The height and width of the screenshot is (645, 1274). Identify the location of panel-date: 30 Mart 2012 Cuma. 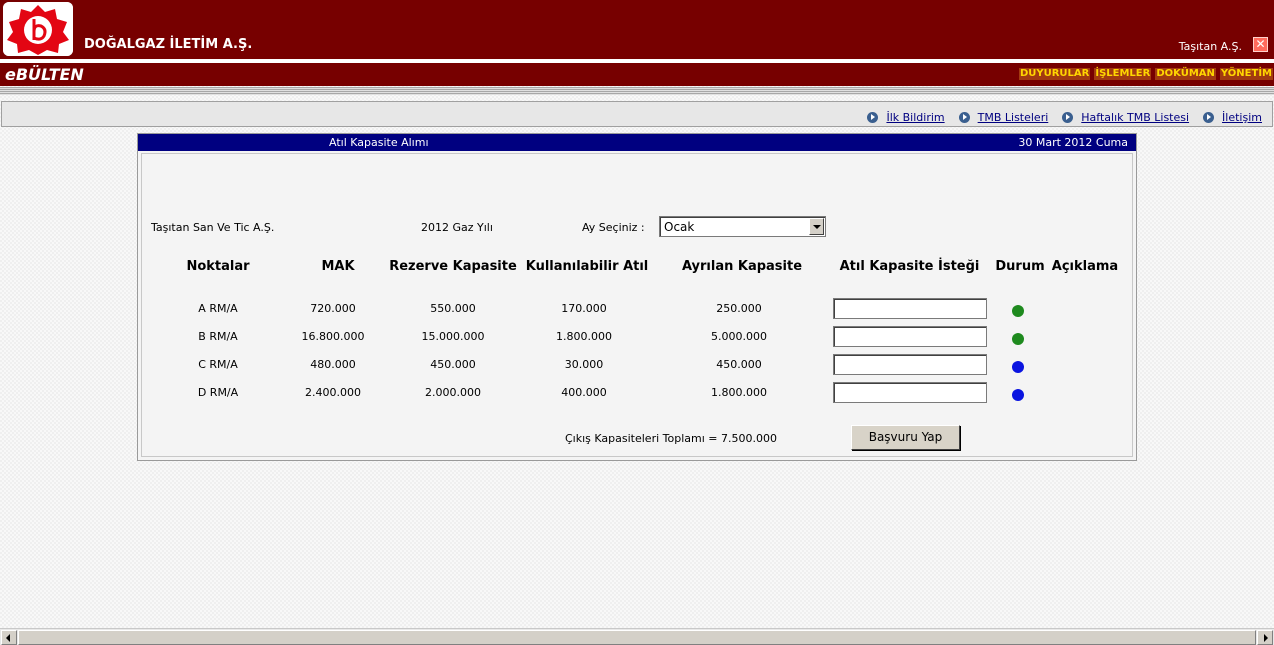
(1073, 142).